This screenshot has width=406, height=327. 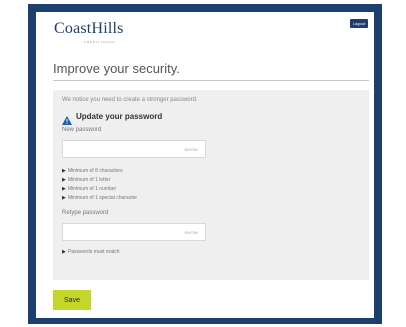 What do you see at coordinates (191, 149) in the screenshot?
I see `show-new-password-toggle: SHOW` at bounding box center [191, 149].